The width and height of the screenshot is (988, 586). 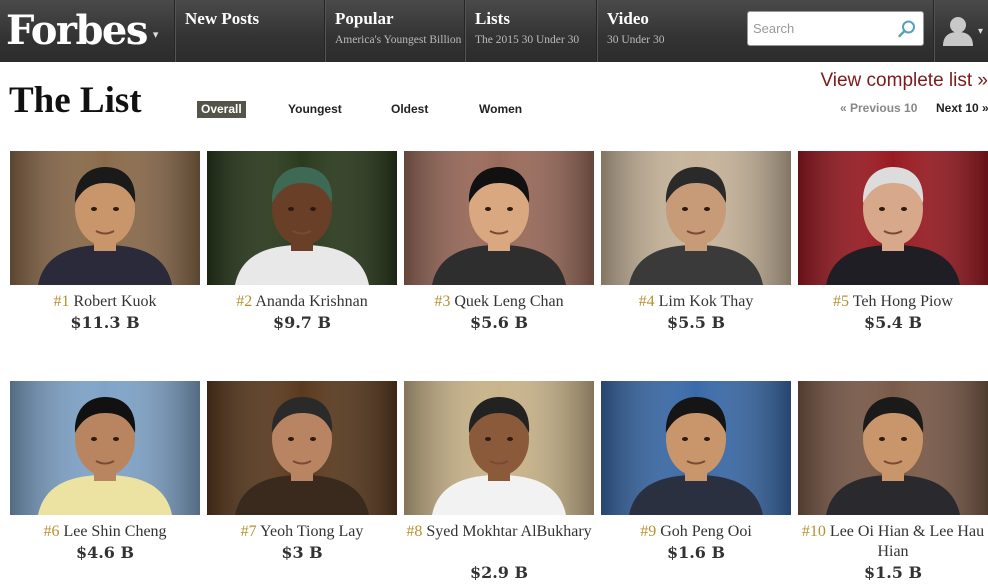 What do you see at coordinates (499, 322) in the screenshot?
I see `net-worth: $5.6 B` at bounding box center [499, 322].